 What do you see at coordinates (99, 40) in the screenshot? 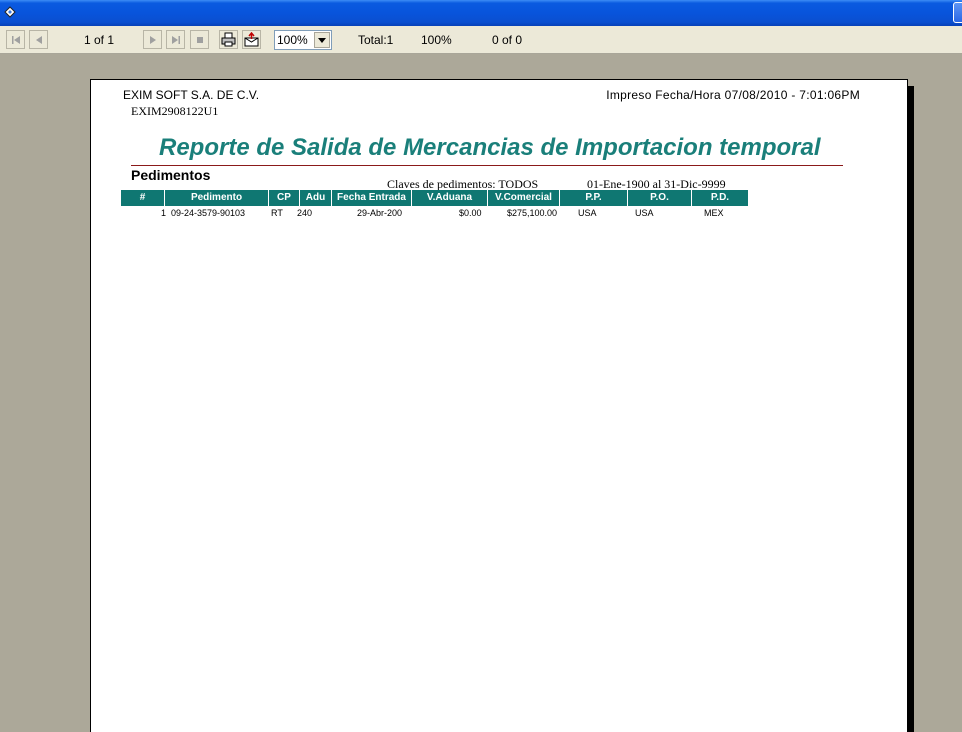
I see `page-indicator: 1 of 1` at bounding box center [99, 40].